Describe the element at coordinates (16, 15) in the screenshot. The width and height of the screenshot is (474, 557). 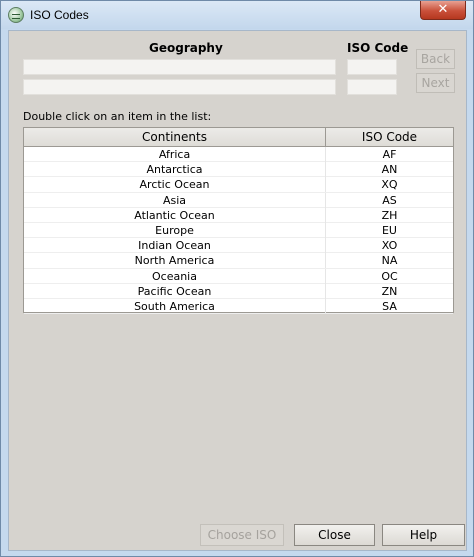
I see `app-icon` at that location.